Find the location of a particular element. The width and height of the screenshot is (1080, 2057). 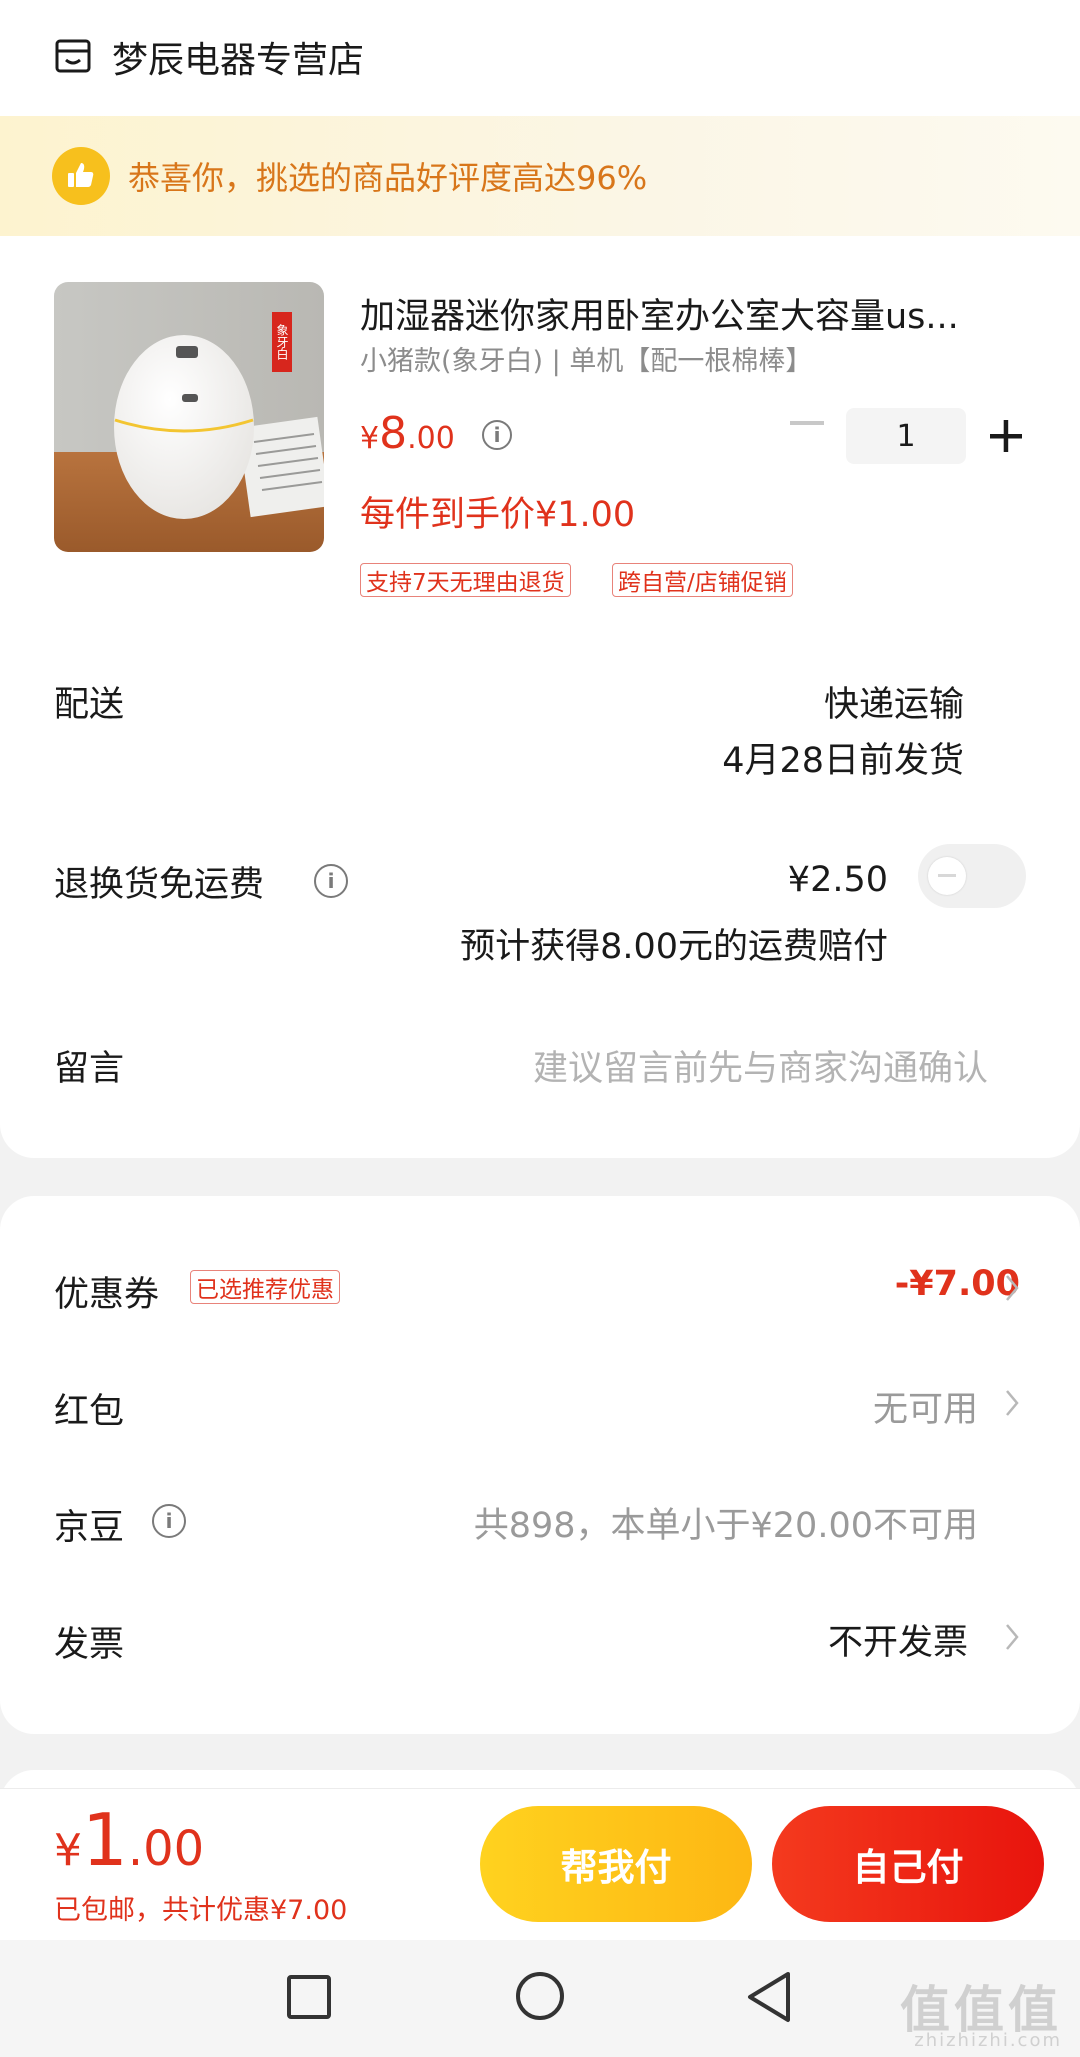

toggle-knob is located at coordinates (947, 876).